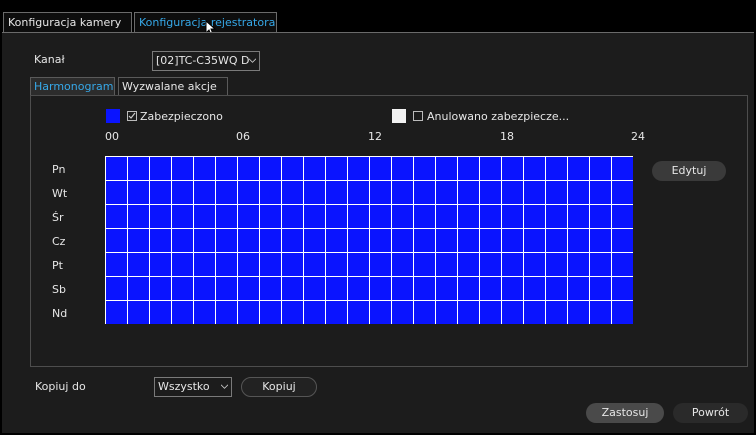 This screenshot has width=756, height=435. Describe the element at coordinates (57, 265) in the screenshot. I see `day-label: Pt` at that location.